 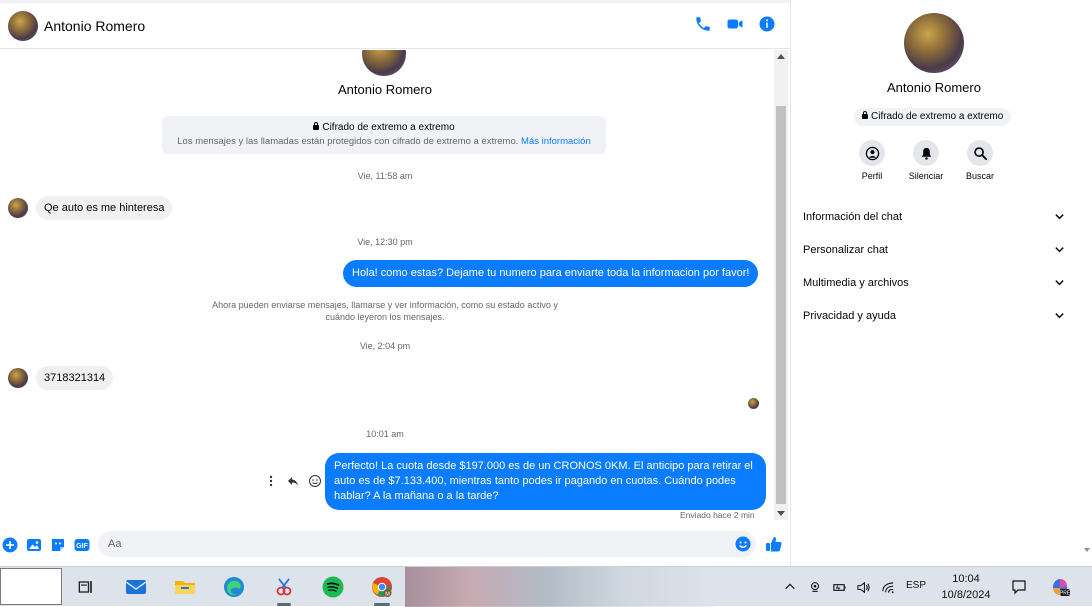 I want to click on message-composer: GIF, so click(x=395, y=545).